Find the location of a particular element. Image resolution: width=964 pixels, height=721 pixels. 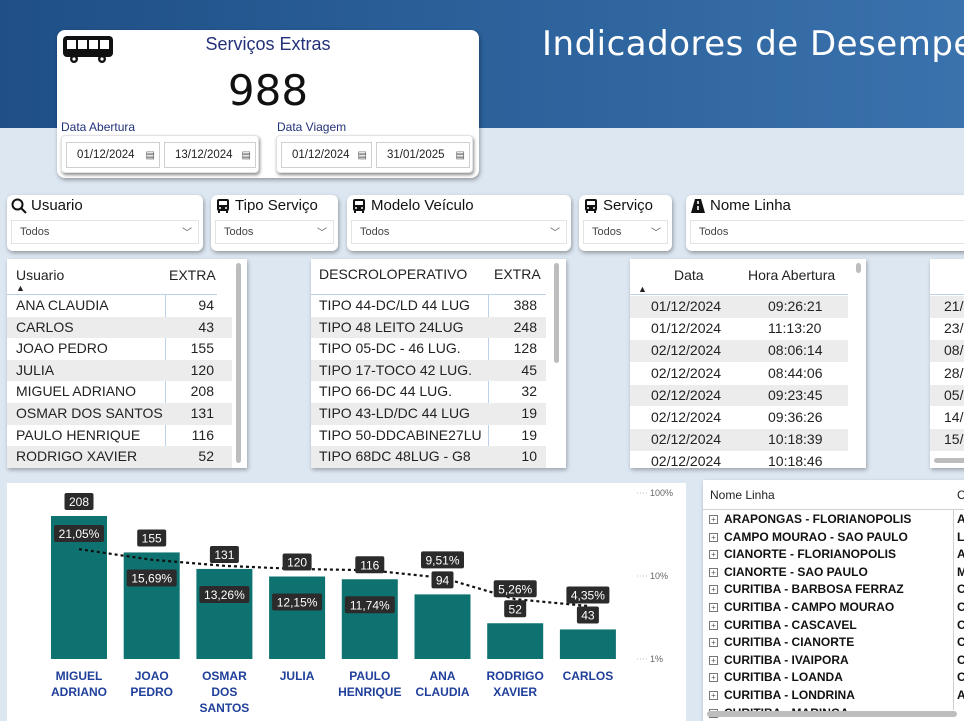

table-row: 21/ is located at coordinates (947, 307).